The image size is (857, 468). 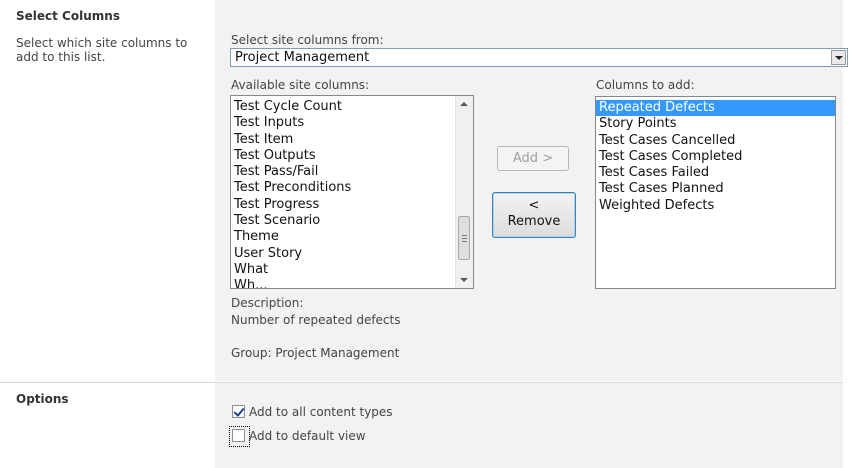 What do you see at coordinates (352, 107) in the screenshot?
I see `list-item: Test Cycle Count` at bounding box center [352, 107].